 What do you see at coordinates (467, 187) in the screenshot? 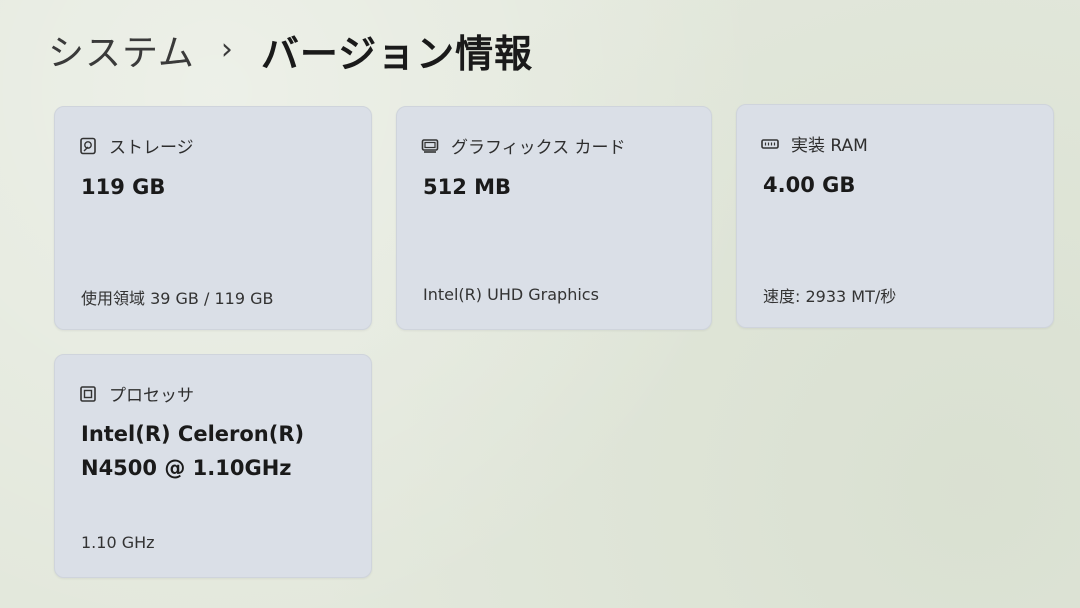
I see `graphics-memory-value: 512 MB` at bounding box center [467, 187].